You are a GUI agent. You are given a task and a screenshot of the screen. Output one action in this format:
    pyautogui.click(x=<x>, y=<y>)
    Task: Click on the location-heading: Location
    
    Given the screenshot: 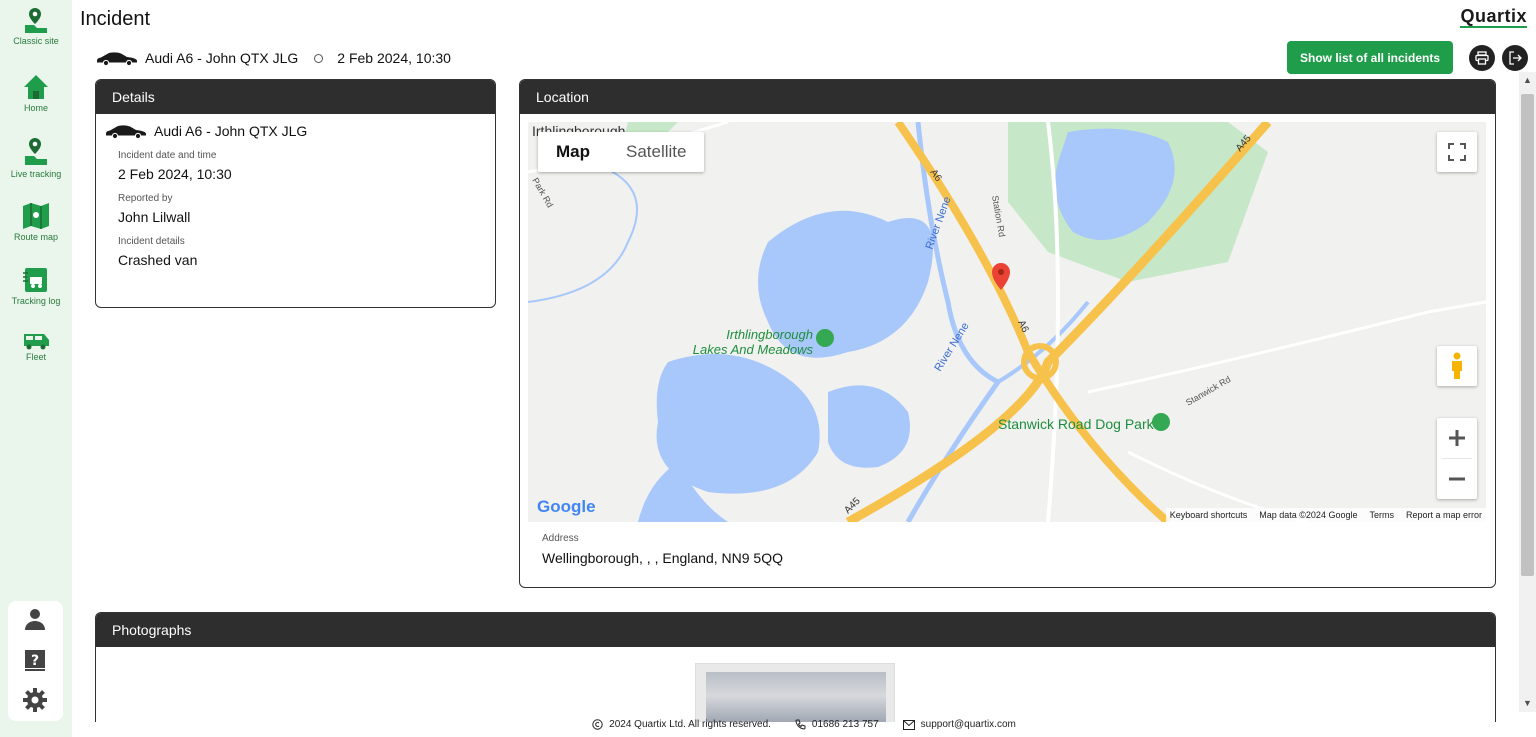 What is the action you would take?
    pyautogui.click(x=1007, y=97)
    